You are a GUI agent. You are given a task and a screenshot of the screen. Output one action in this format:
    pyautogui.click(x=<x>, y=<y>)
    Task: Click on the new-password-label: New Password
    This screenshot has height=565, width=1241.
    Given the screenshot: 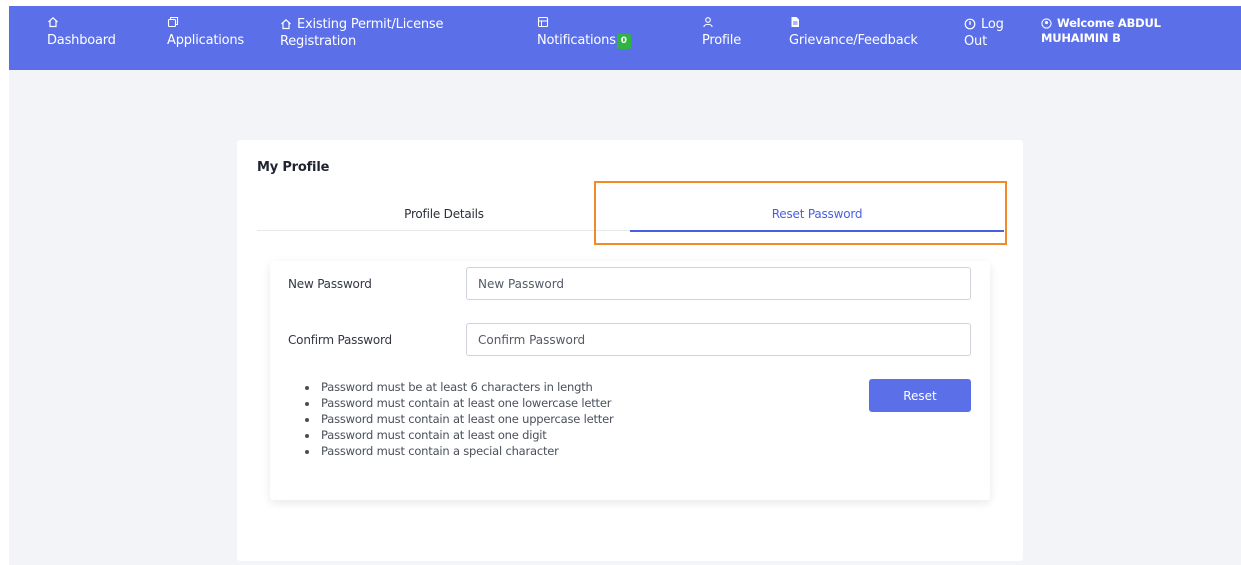 What is the action you would take?
    pyautogui.click(x=330, y=284)
    